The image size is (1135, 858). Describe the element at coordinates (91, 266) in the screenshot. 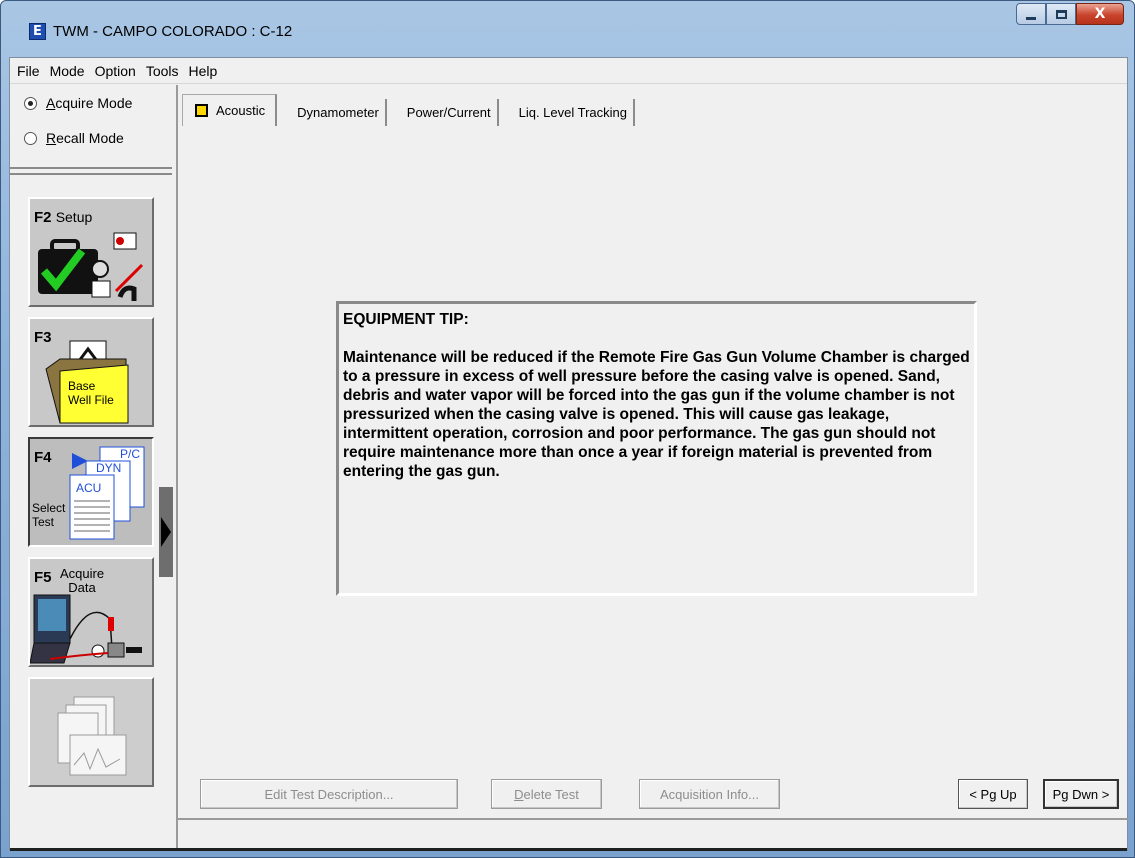

I see `setup-toolbox-icon` at that location.